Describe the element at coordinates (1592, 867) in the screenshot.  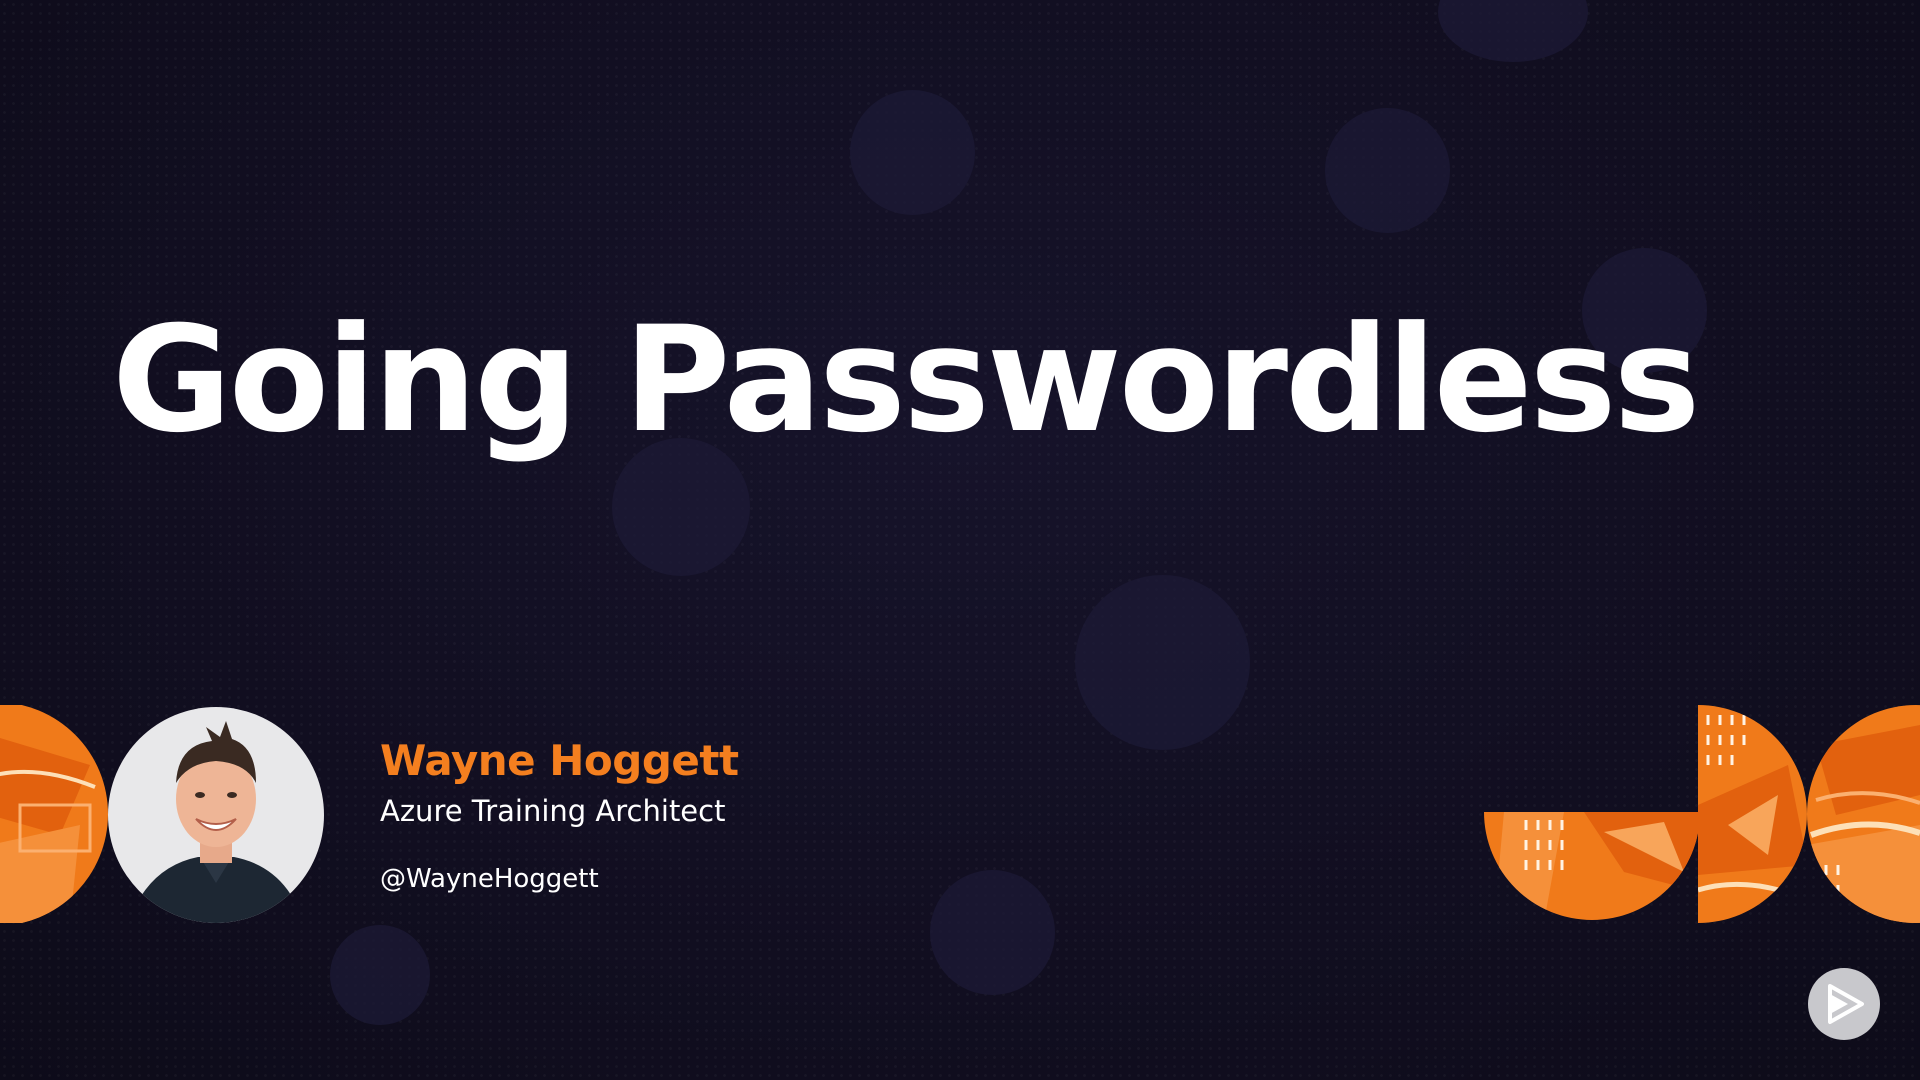
I see `orange-semicircle-bottom-decoration` at that location.